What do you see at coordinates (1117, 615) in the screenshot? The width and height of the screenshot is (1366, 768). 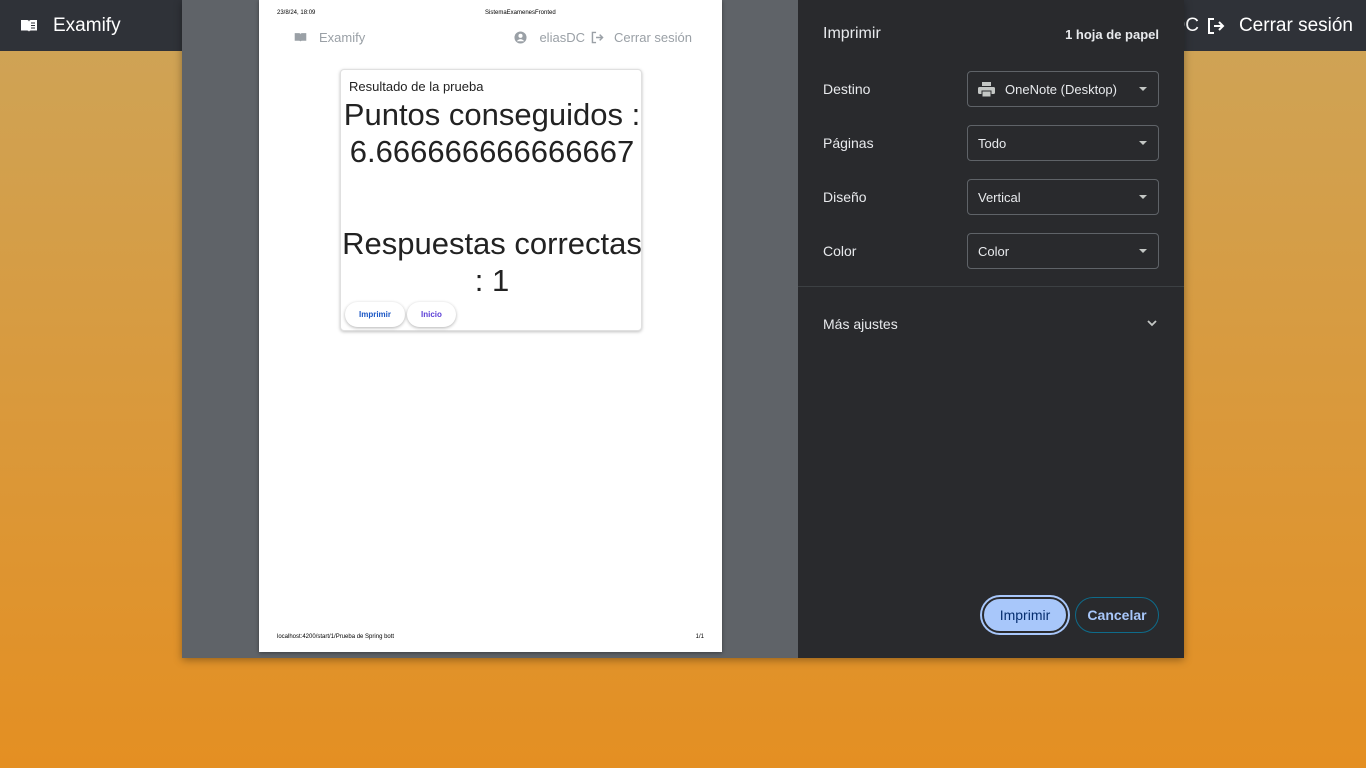 I see `cancel-button: Cancelar` at bounding box center [1117, 615].